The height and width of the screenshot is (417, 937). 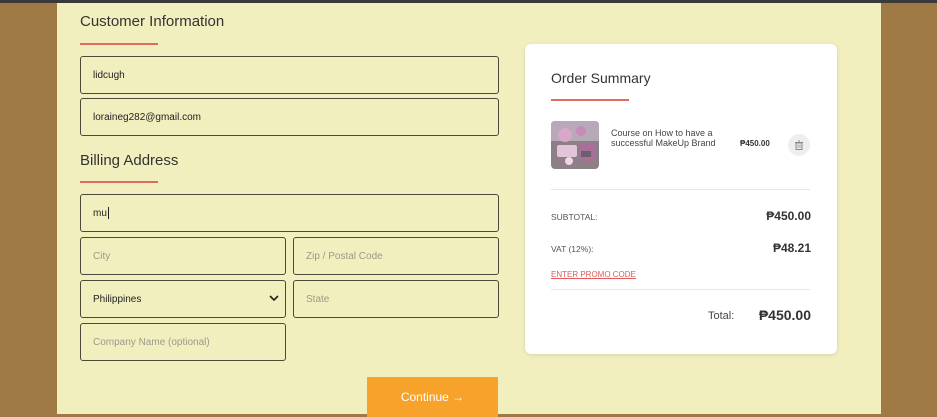 What do you see at coordinates (289, 213) in the screenshot?
I see `street-address-field: mu` at bounding box center [289, 213].